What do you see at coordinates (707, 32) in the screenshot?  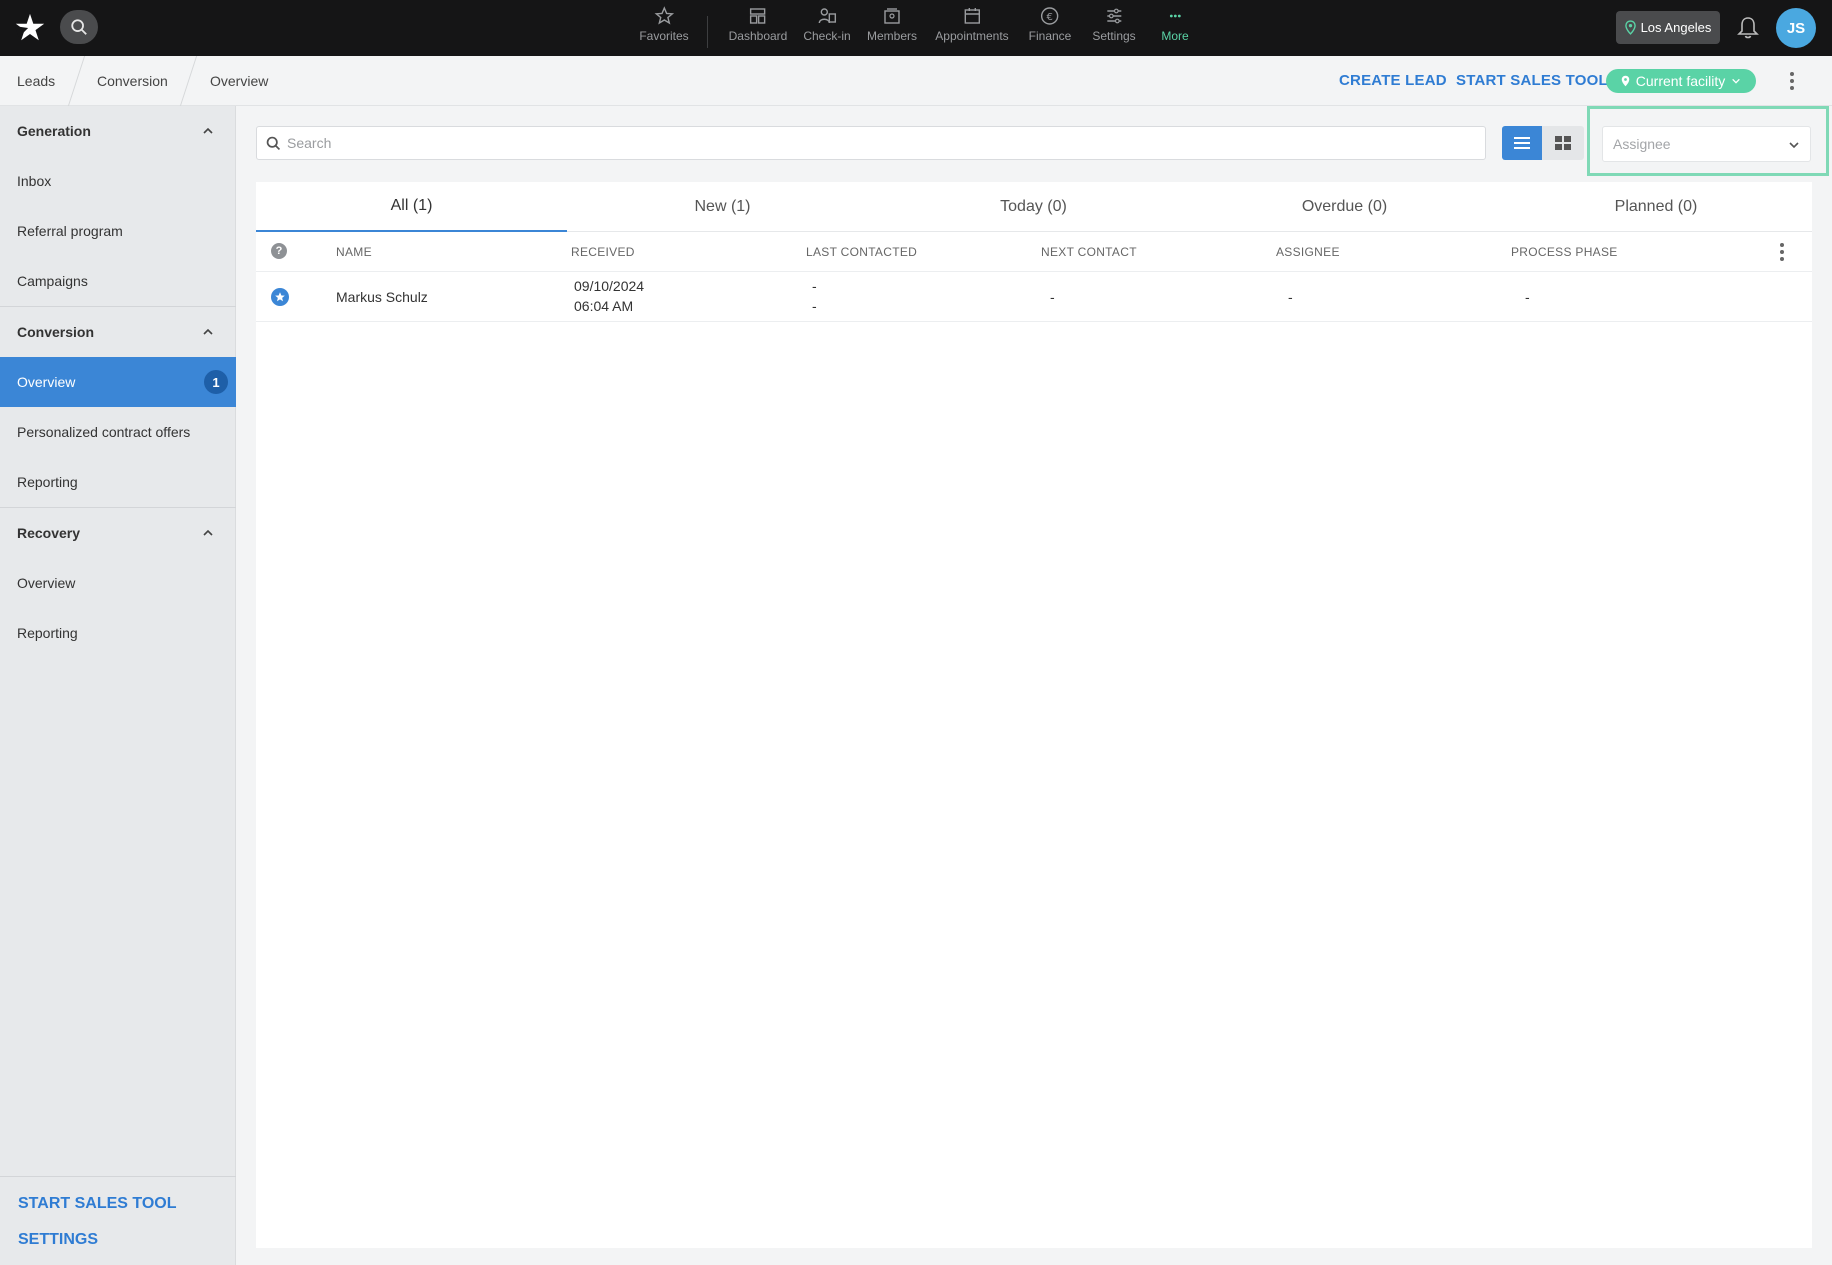 I see `nav-divider` at bounding box center [707, 32].